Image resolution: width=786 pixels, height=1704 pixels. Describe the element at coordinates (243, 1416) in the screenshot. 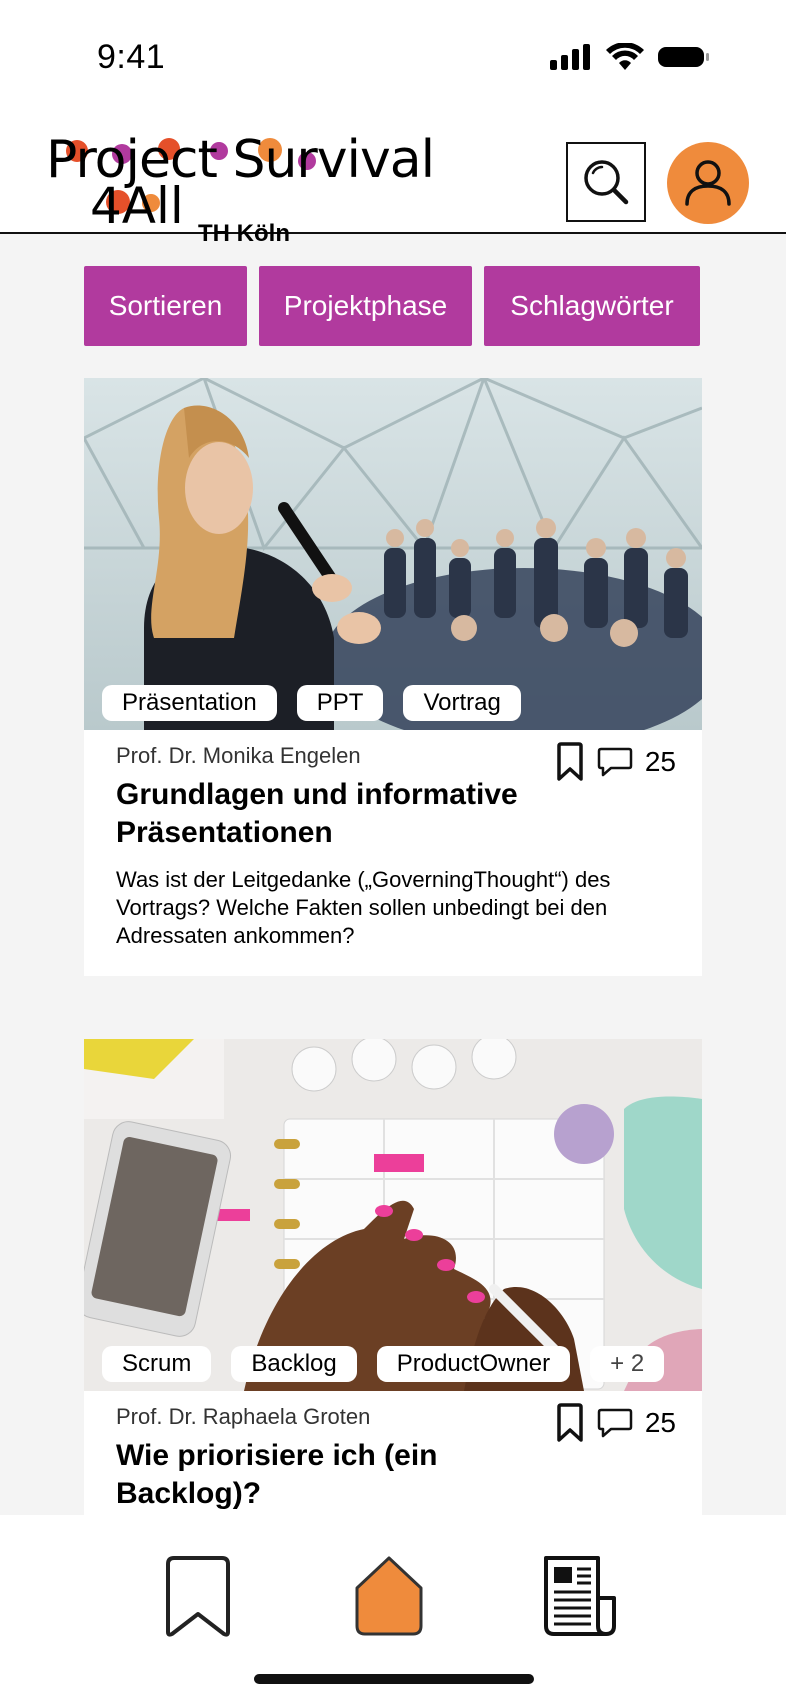

I see `card-author: Prof. Dr. Raphaela Groten` at that location.